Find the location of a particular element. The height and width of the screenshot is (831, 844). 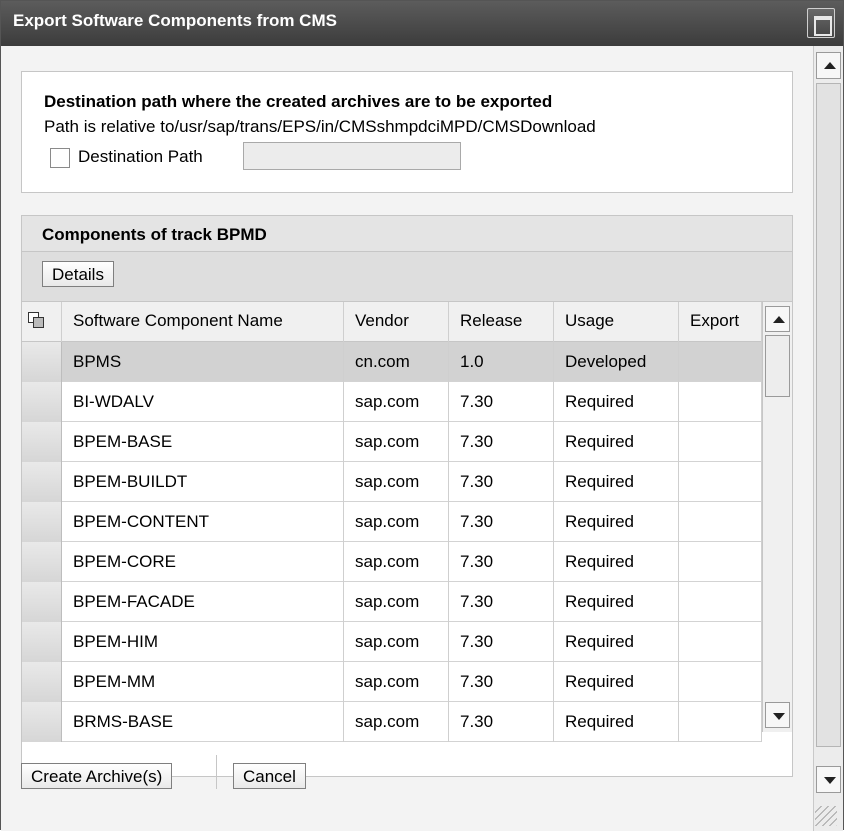

column-header-name: Software Component Name is located at coordinates (203, 322).